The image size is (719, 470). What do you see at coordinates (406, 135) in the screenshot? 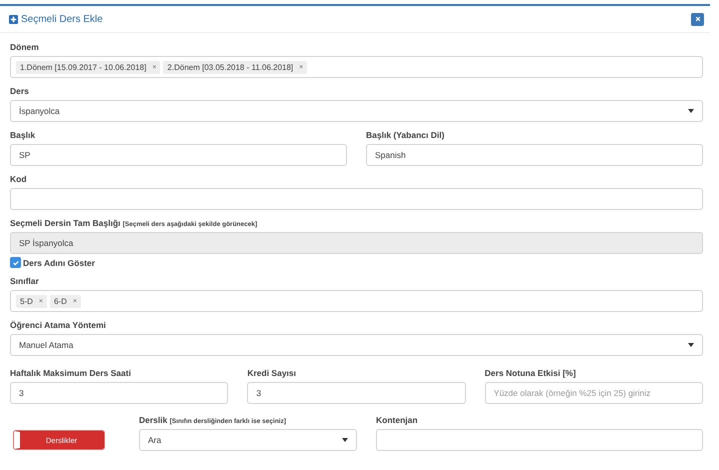
I see `field-label: Başlık (Yabancı Dil)` at bounding box center [406, 135].